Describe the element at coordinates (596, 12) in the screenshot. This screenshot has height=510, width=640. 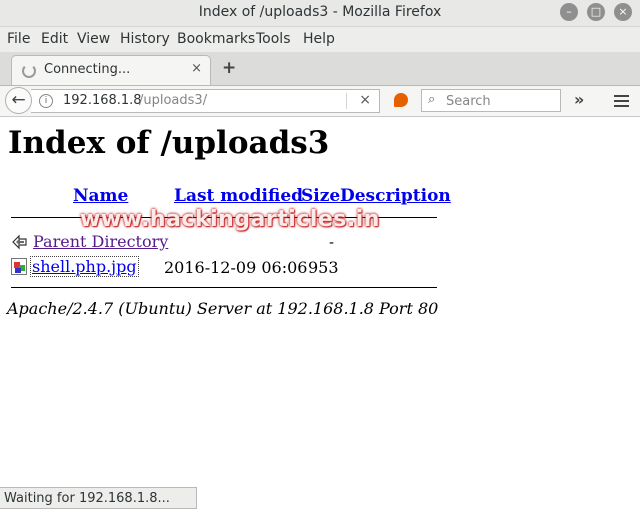
I see `maximize-icon: □` at that location.